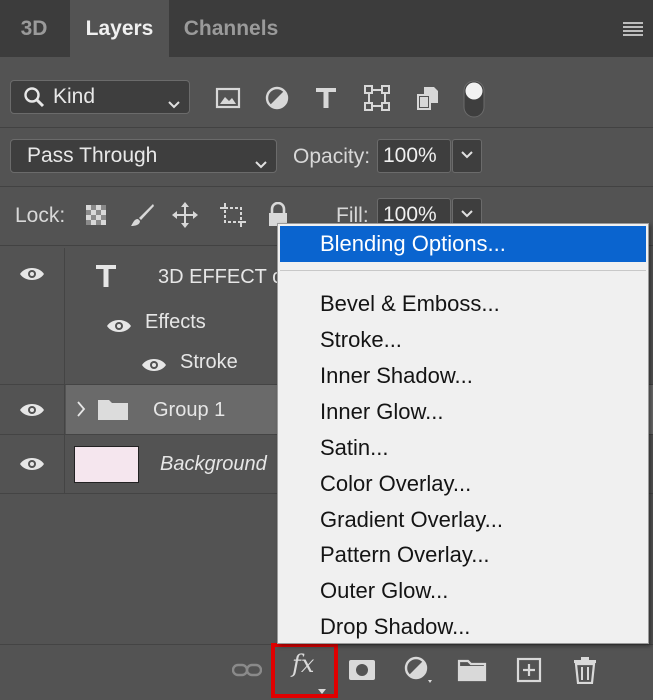 The width and height of the screenshot is (653, 700). I want to click on new-layer-icon, so click(529, 670).